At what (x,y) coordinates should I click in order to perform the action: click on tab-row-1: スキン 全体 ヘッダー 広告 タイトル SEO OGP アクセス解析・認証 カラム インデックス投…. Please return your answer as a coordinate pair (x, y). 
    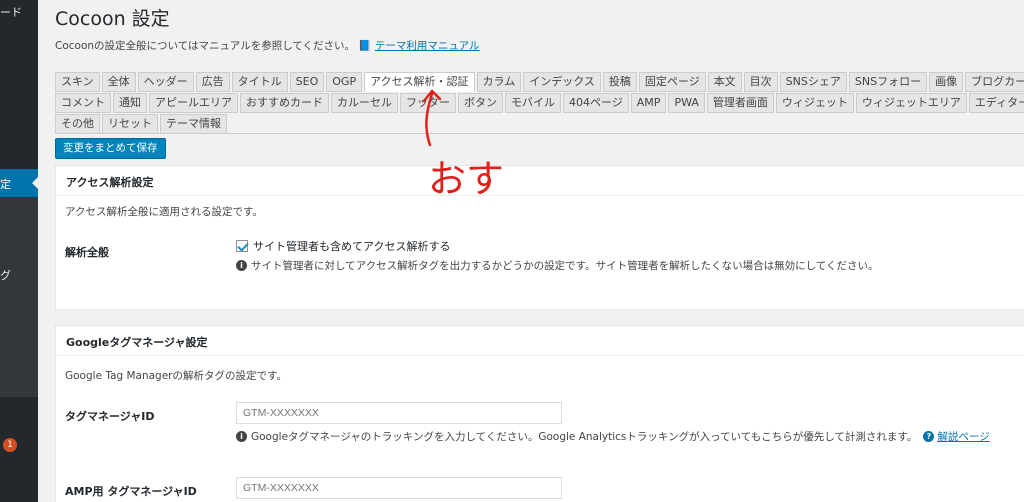
    Looking at the image, I should click on (539, 82).